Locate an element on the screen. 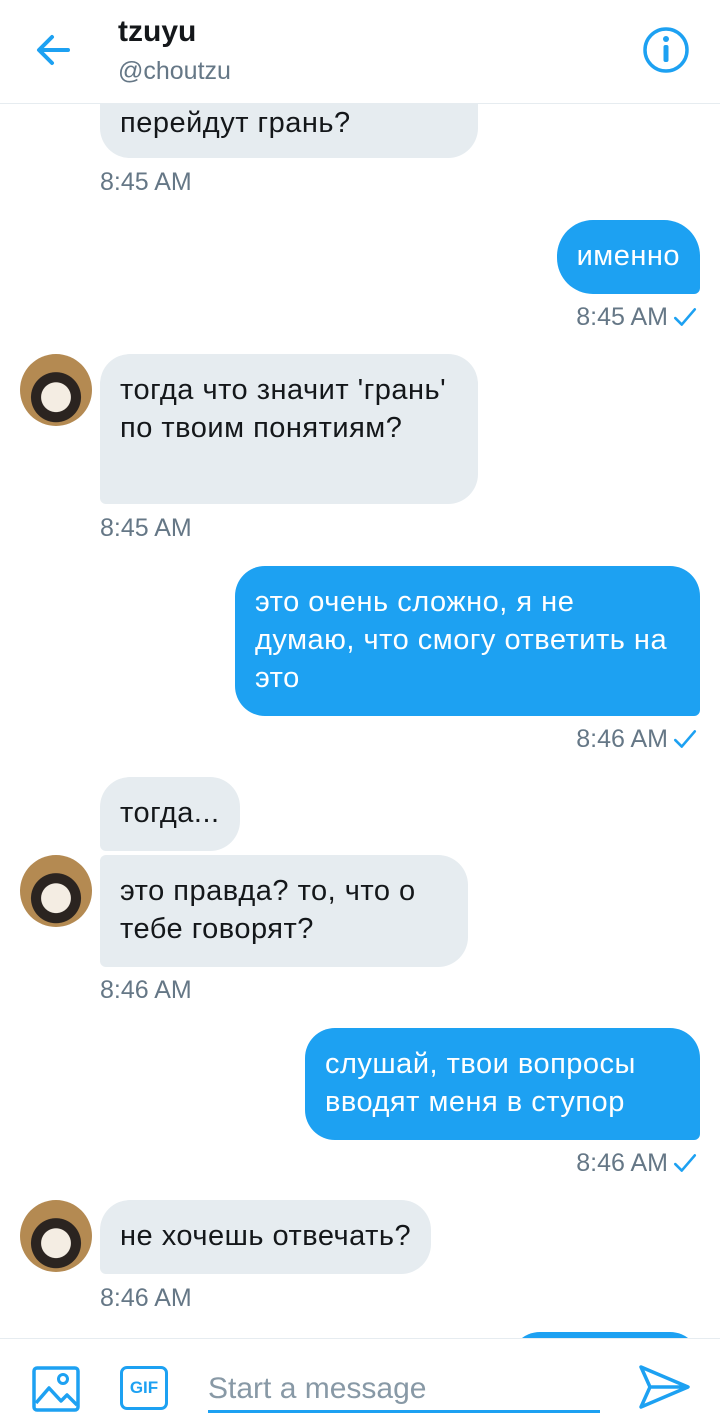 This screenshot has height=1427, width=720. incoming-message: не хочешь отвечать? is located at coordinates (266, 1237).